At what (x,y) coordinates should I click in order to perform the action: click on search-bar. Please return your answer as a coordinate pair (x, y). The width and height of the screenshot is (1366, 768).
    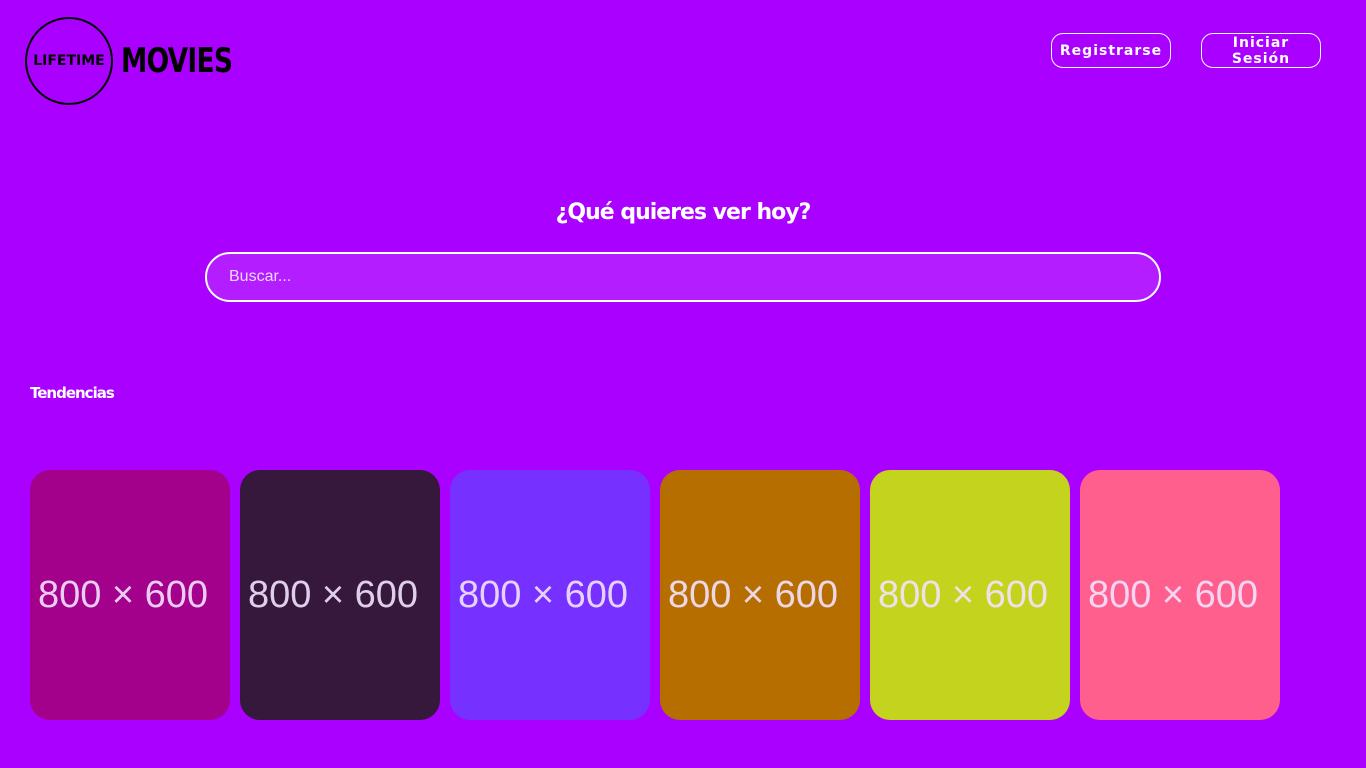
    Looking at the image, I should click on (683, 277).